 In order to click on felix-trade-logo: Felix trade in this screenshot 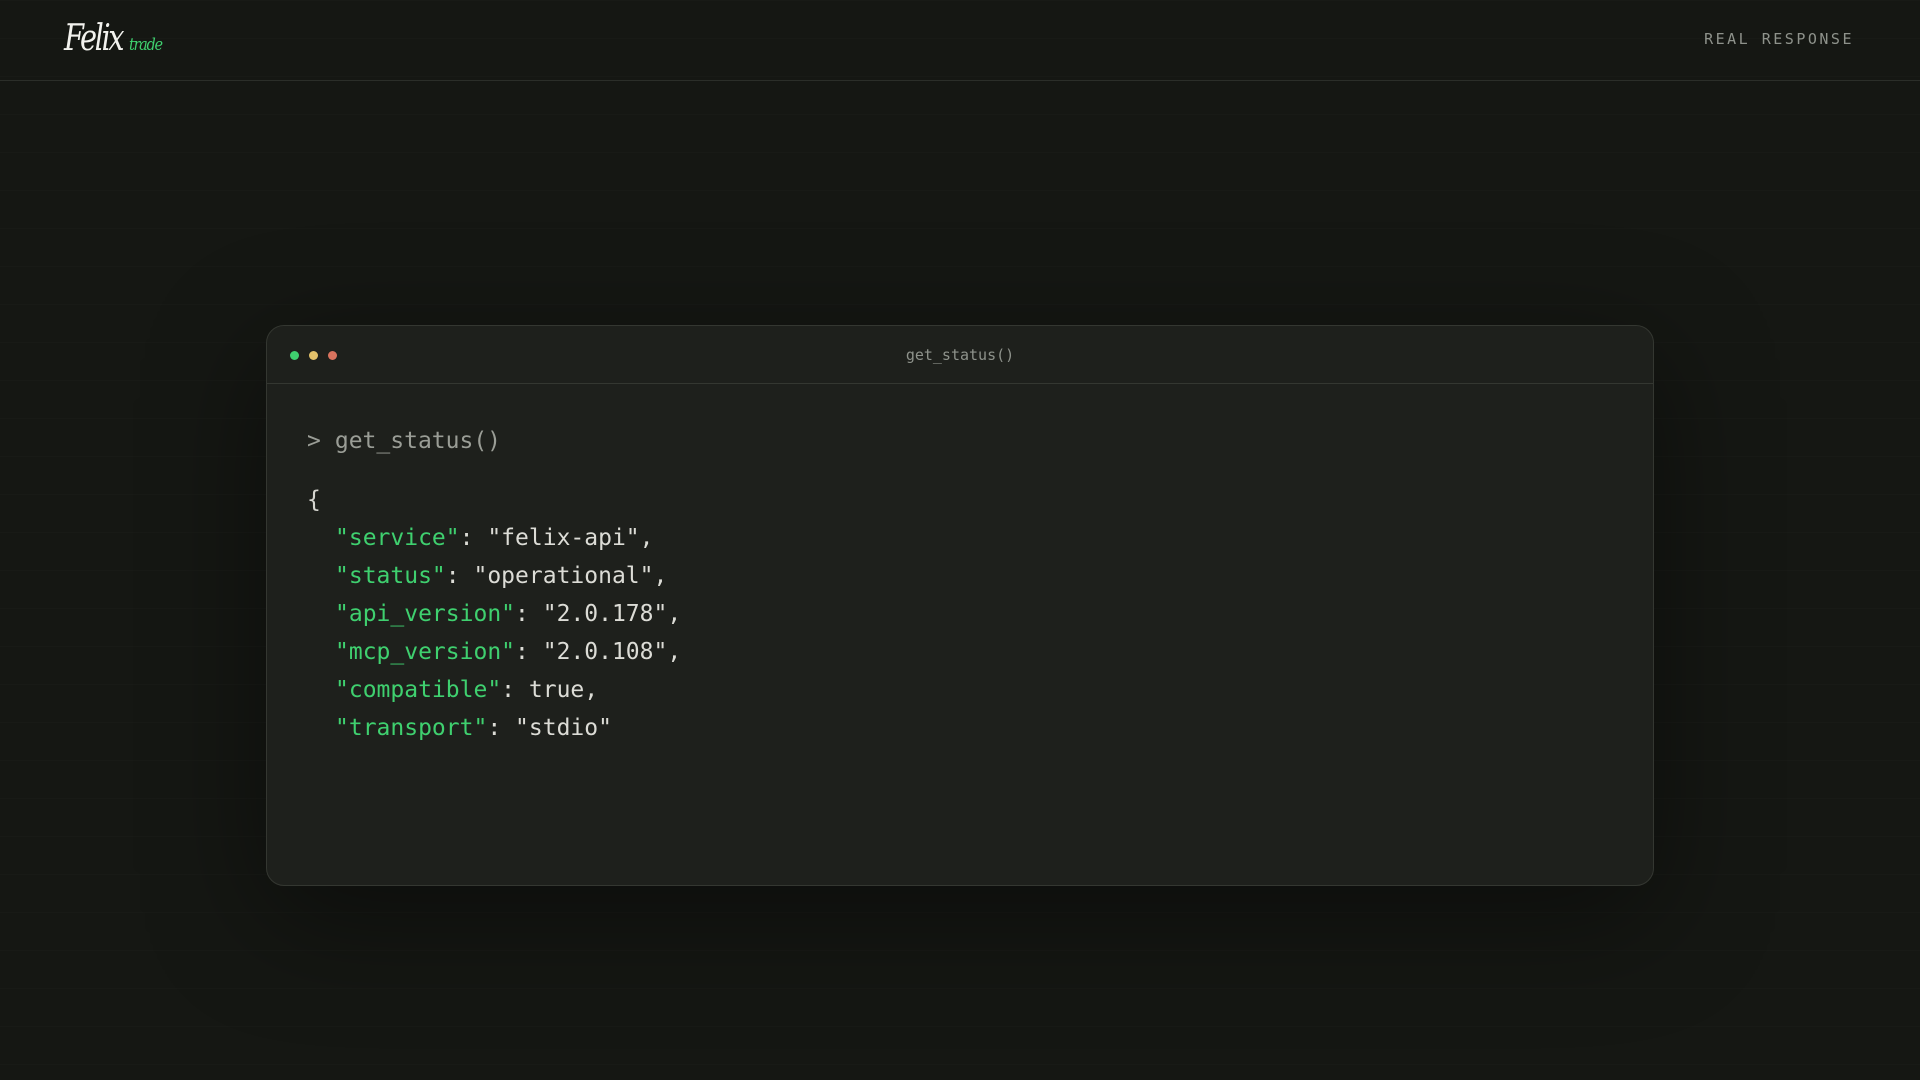, I will do `click(116, 38)`.